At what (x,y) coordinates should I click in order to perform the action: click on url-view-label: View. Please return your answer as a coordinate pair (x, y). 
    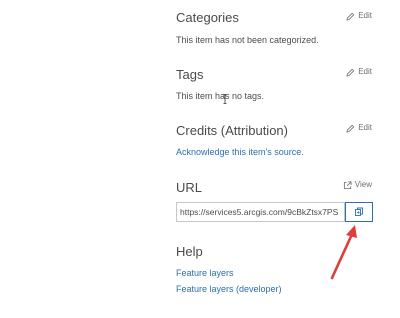
    Looking at the image, I should click on (363, 184).